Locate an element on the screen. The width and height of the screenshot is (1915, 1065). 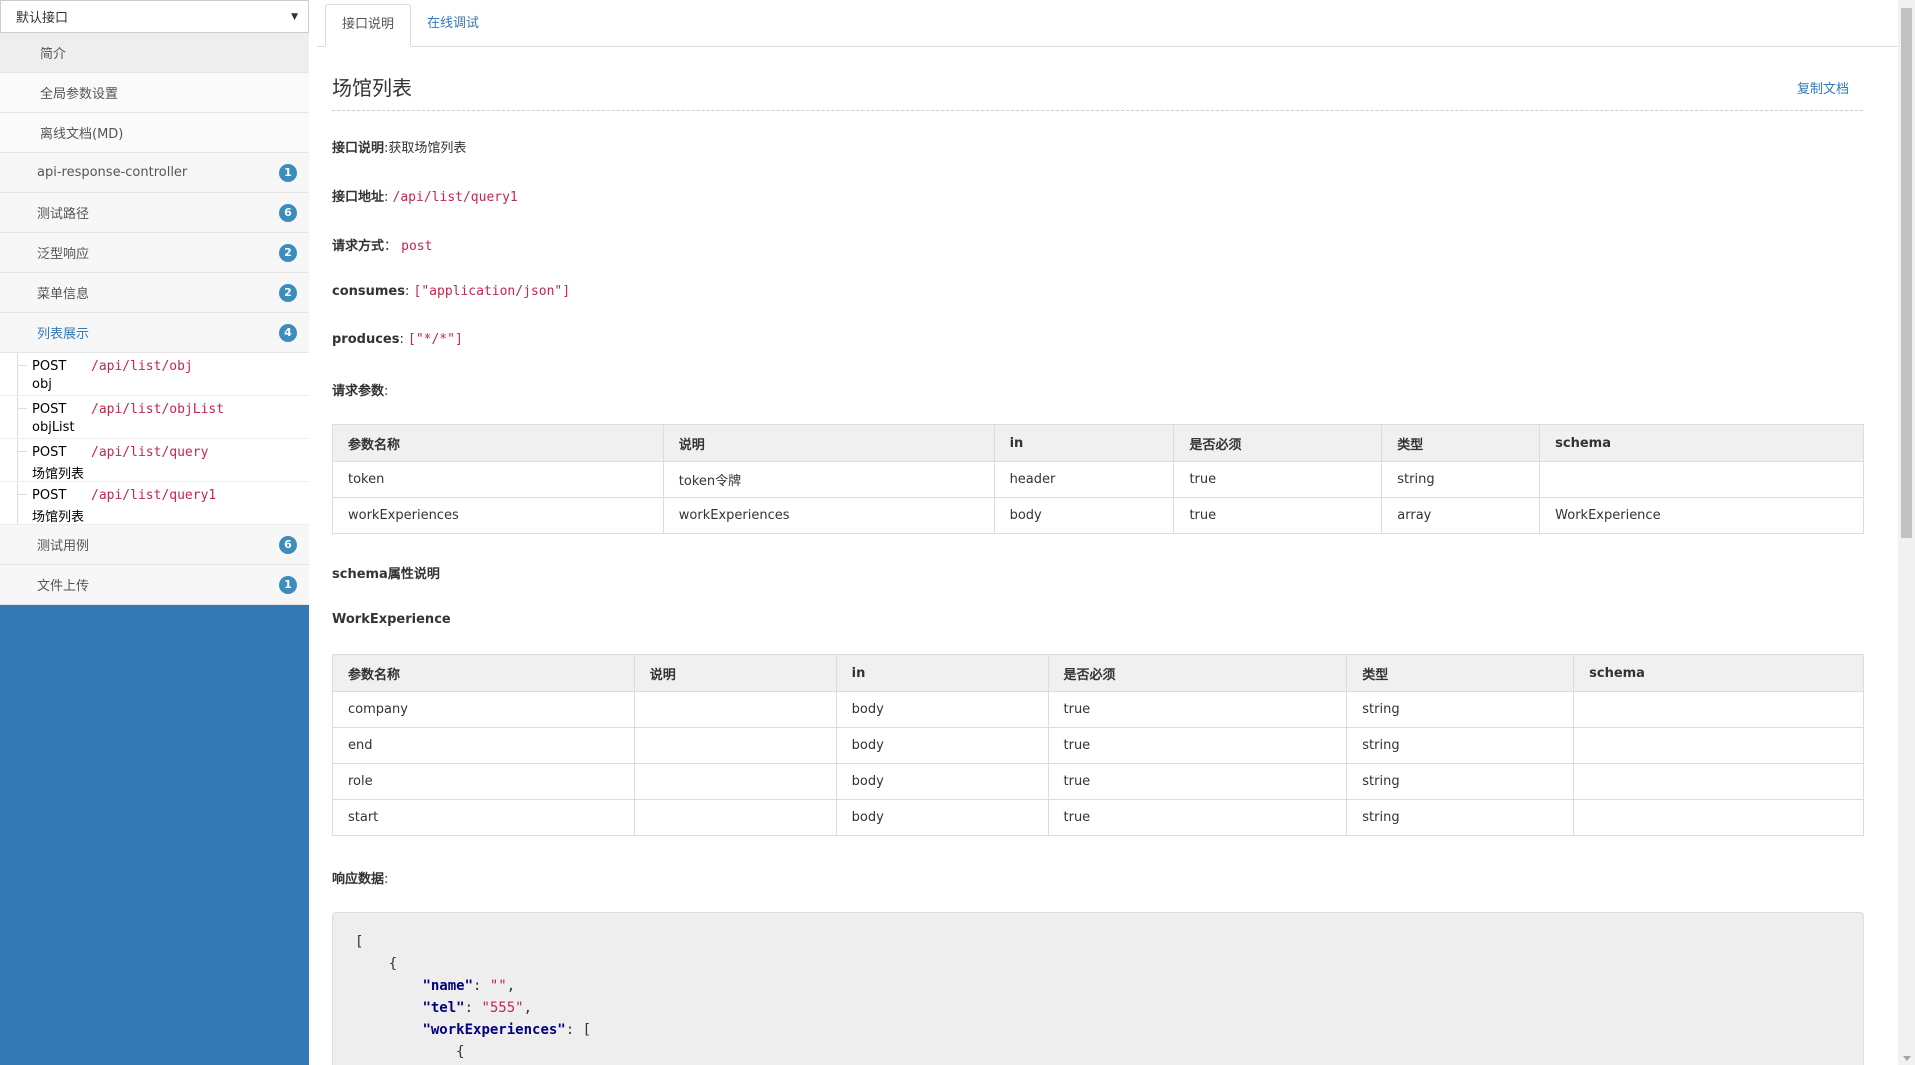
sidebar-tag-test-path: 测试路径 6 is located at coordinates (154, 213).